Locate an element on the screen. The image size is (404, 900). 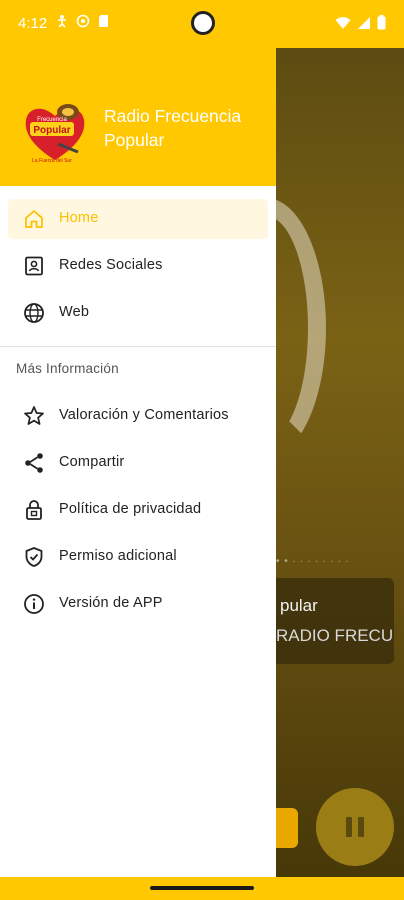
background-disc-graphic is located at coordinates (301, 328).